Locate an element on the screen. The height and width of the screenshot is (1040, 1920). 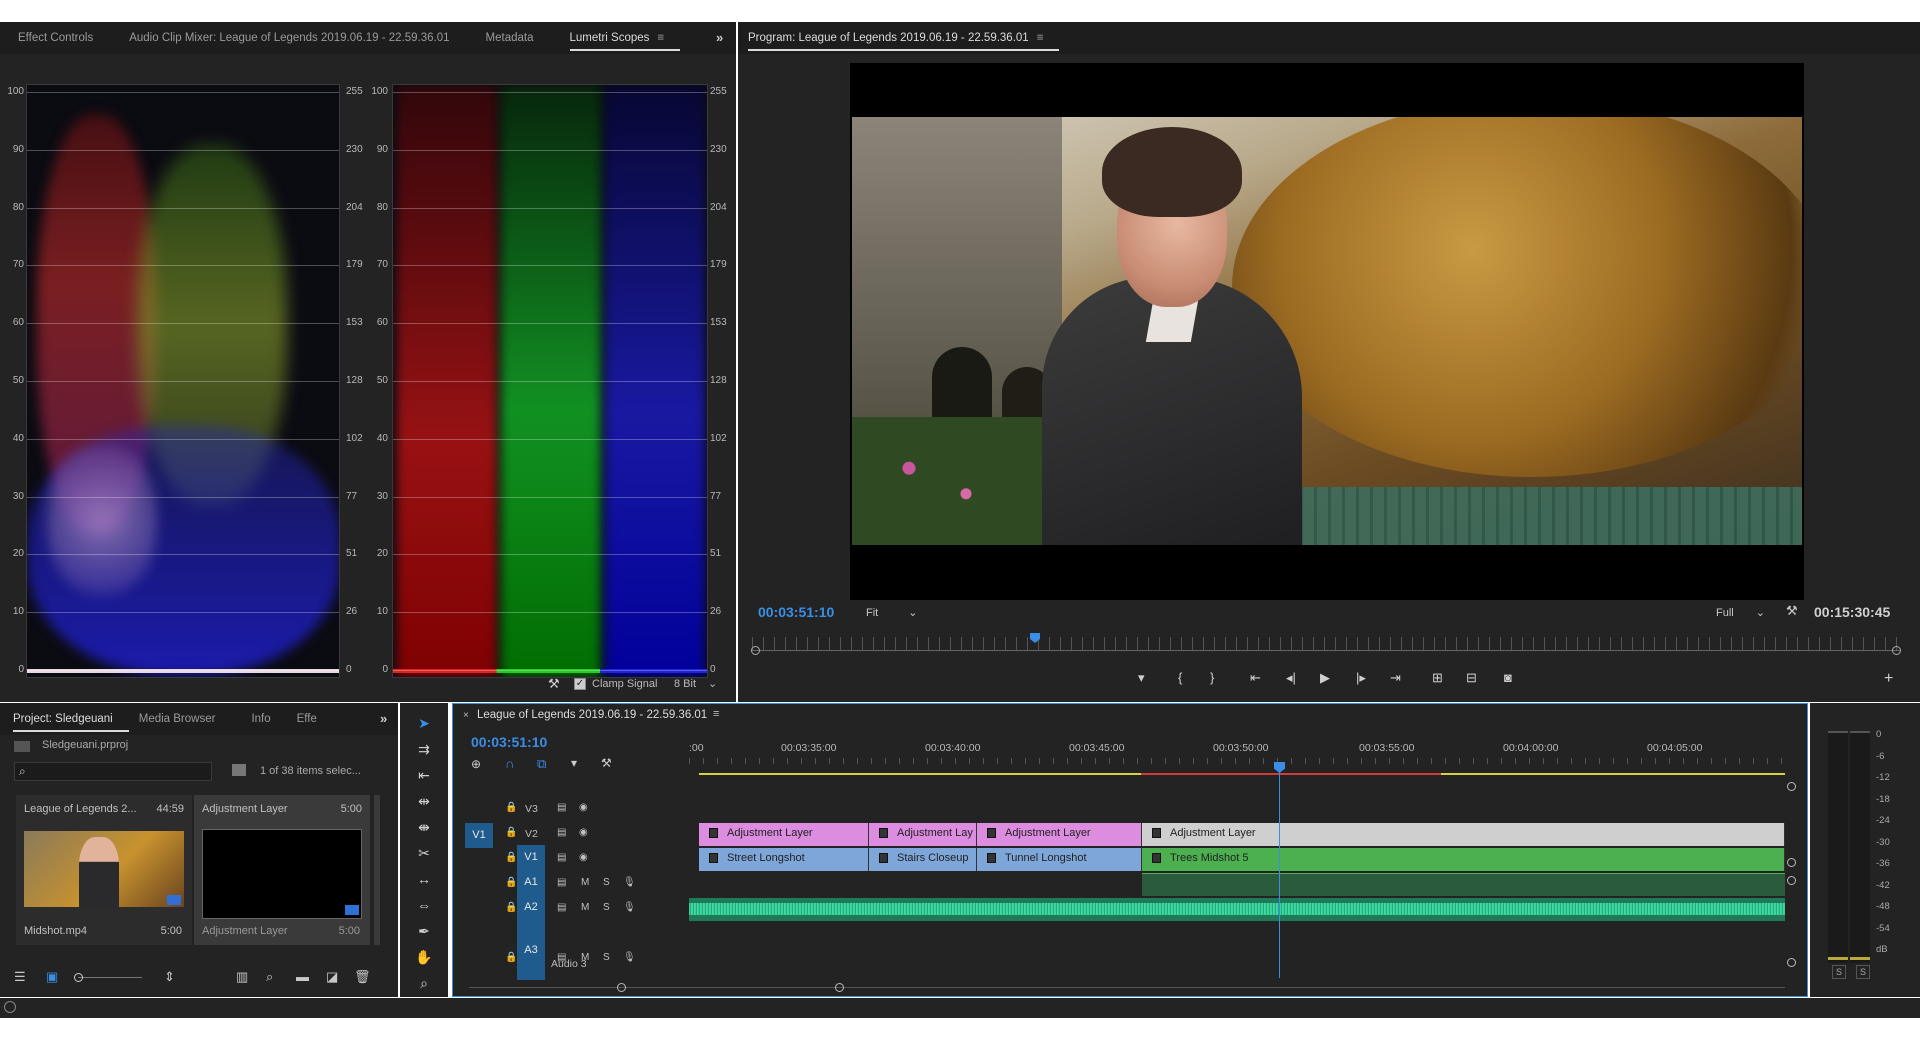
add-marker-icon: ▾ is located at coordinates (574, 763).